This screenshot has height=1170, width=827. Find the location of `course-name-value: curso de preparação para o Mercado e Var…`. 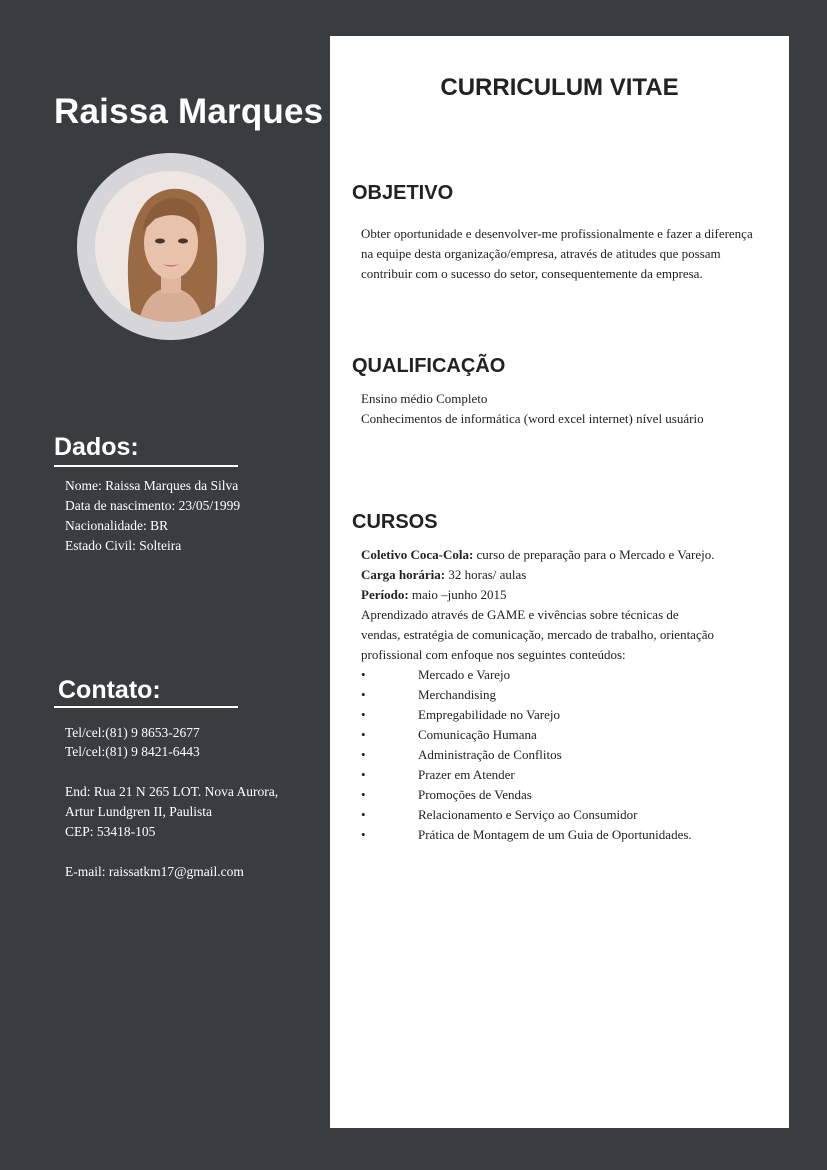

course-name-value: curso de preparação para o Mercado e Var… is located at coordinates (594, 554).